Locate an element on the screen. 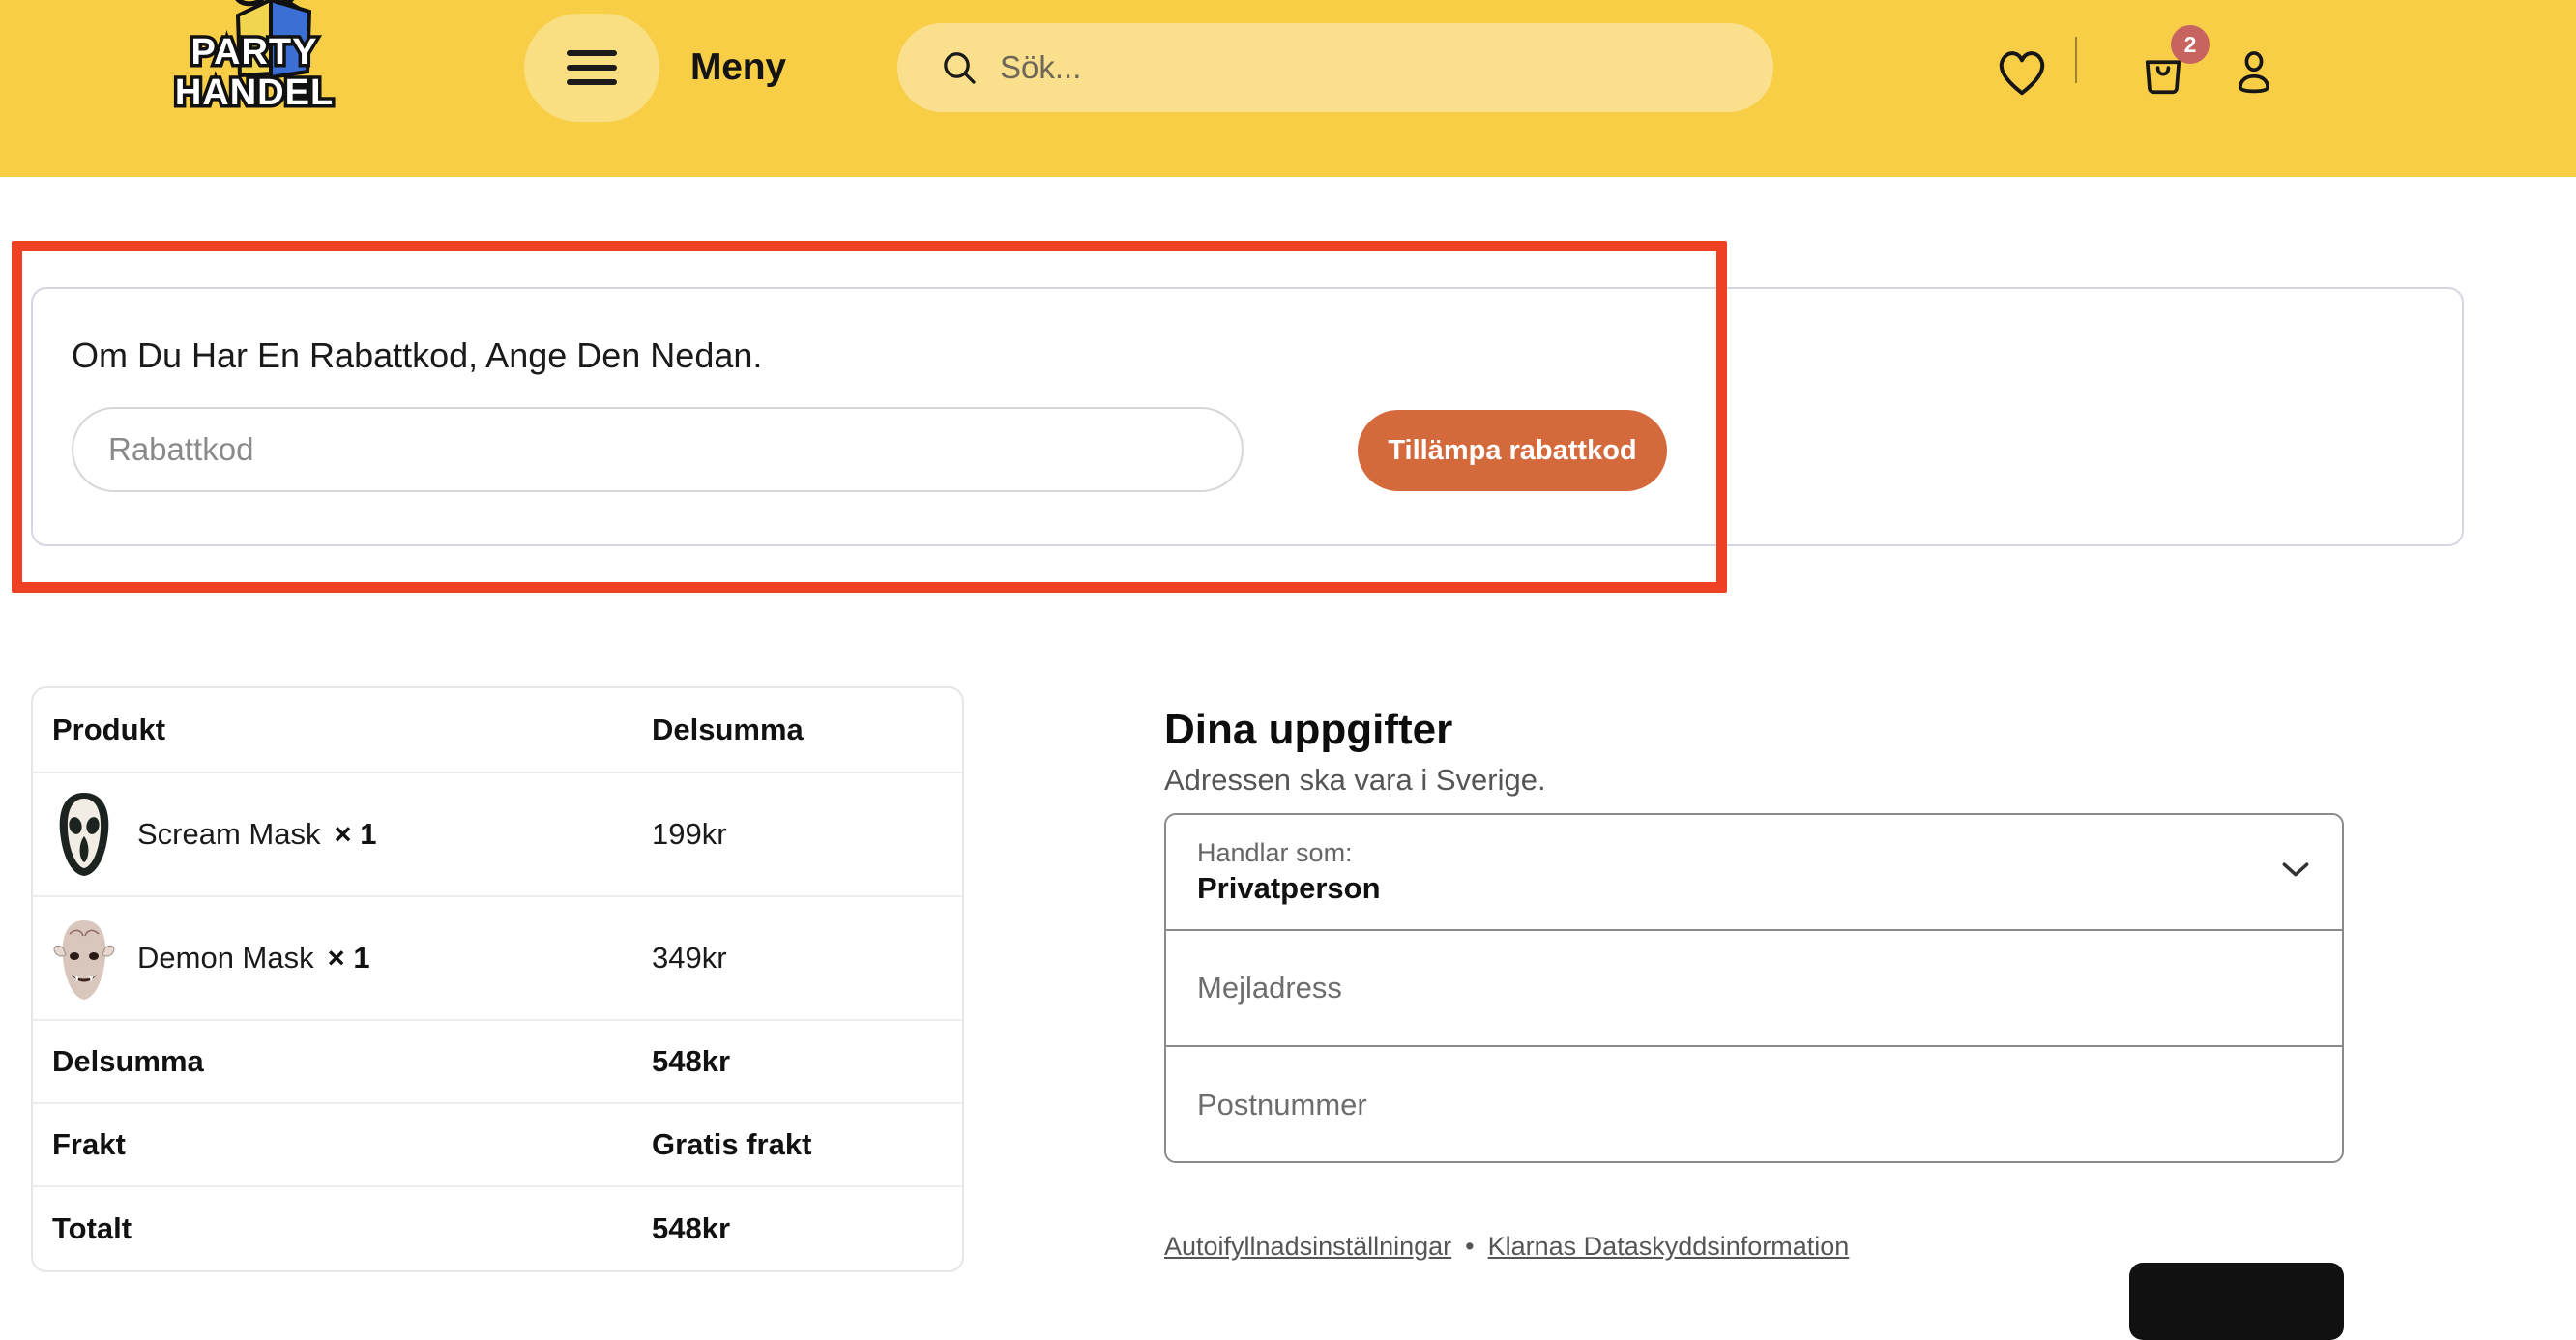  user-icon is located at coordinates (2254, 72).